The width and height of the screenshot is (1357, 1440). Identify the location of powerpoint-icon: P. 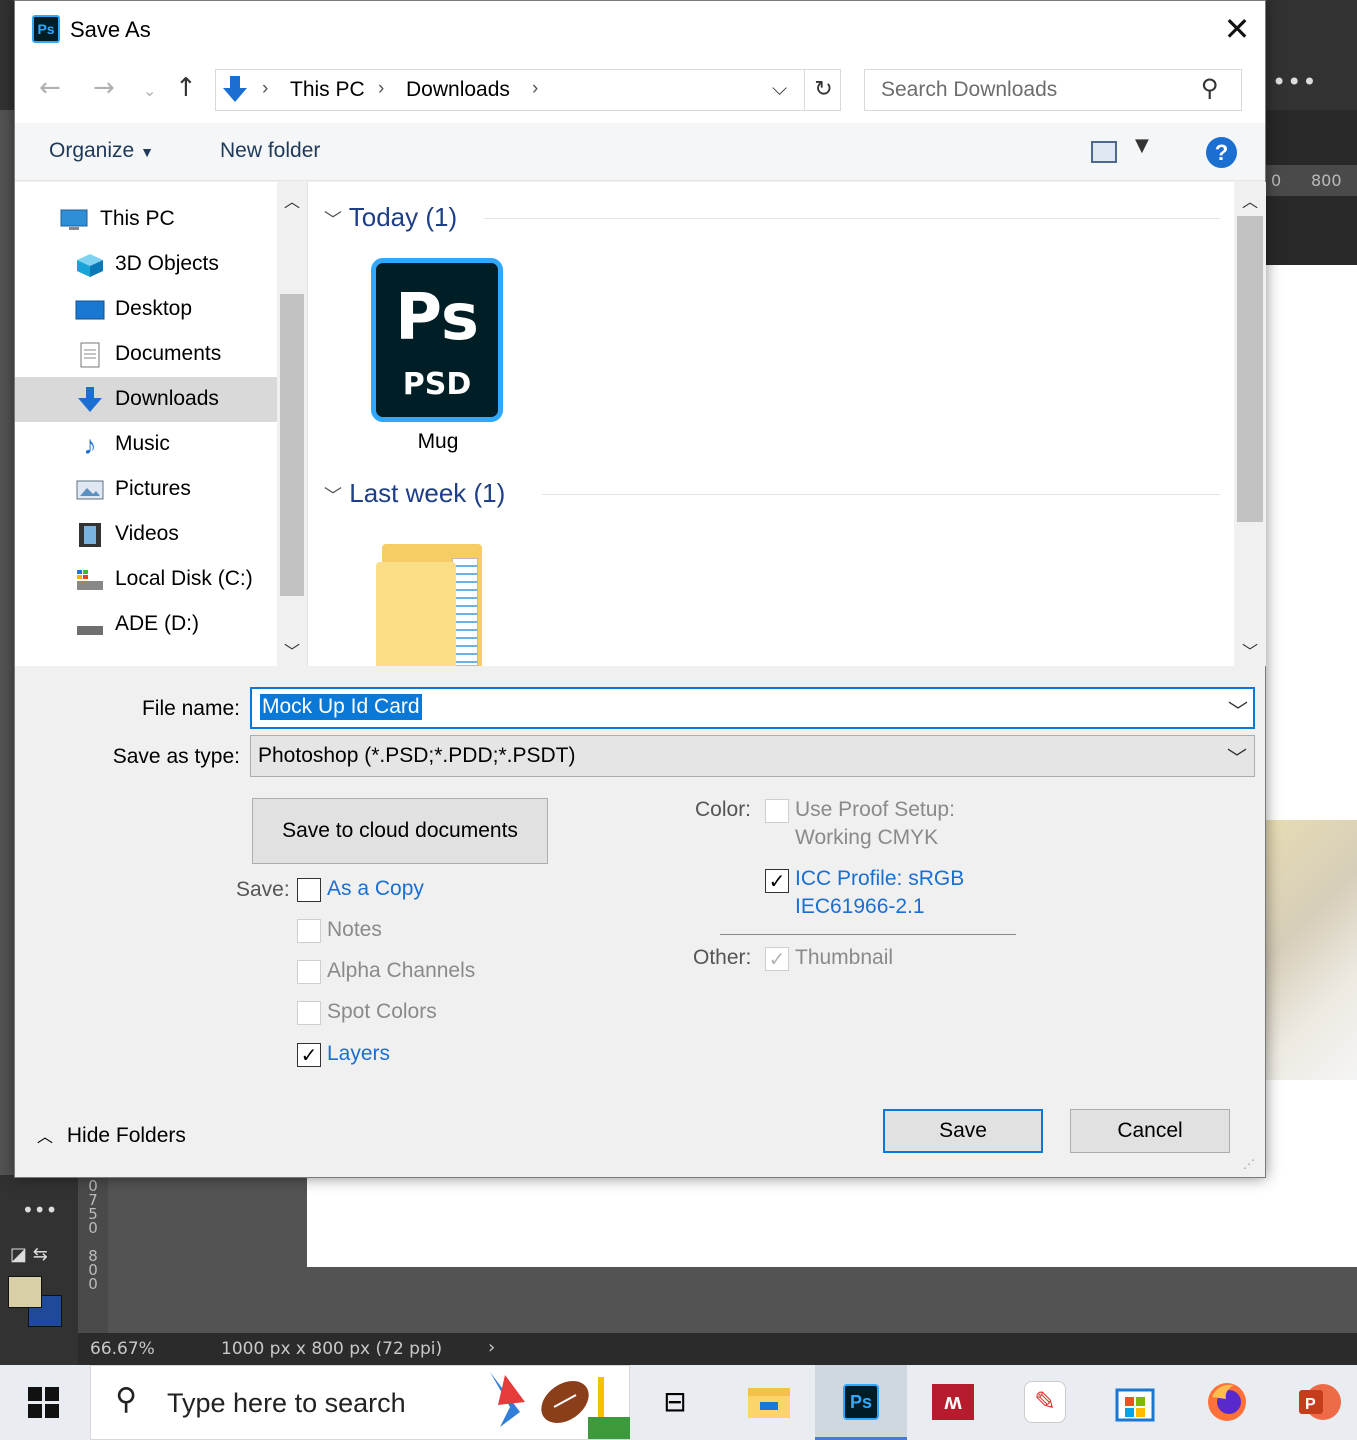
(1319, 1402).